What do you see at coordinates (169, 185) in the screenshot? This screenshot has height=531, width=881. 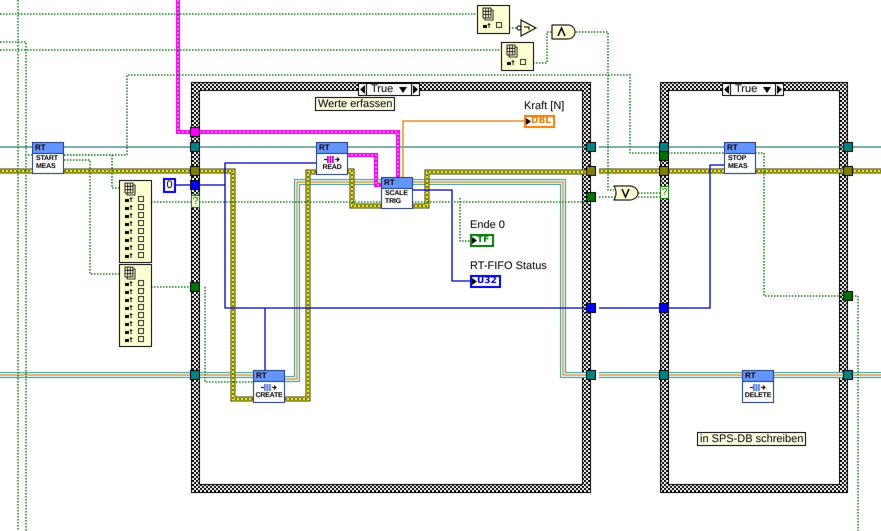 I see `numeric-constant: 0` at bounding box center [169, 185].